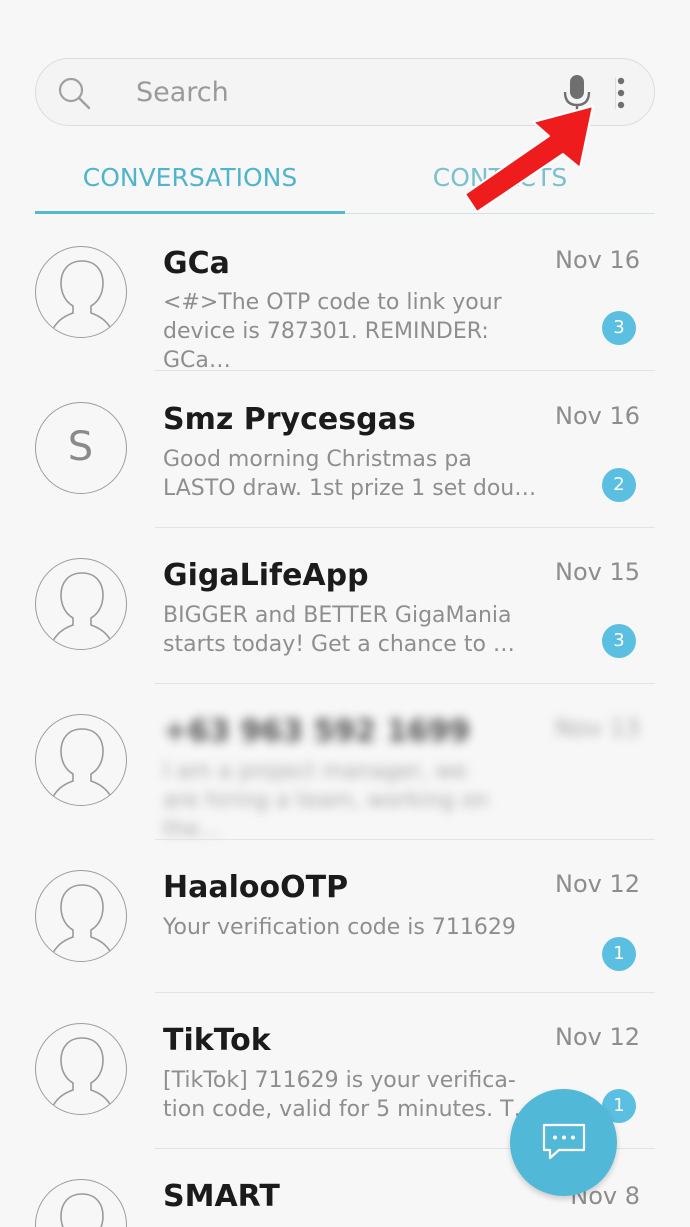  I want to click on preview-line: <#>The OTP code to link your, so click(332, 302).